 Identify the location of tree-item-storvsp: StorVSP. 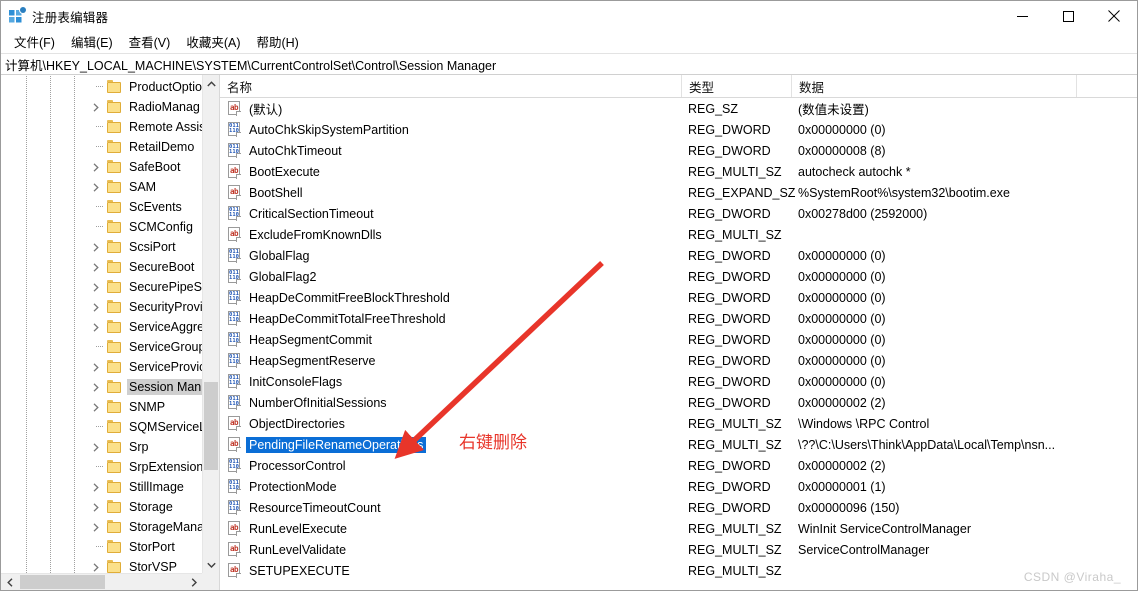
(101, 564).